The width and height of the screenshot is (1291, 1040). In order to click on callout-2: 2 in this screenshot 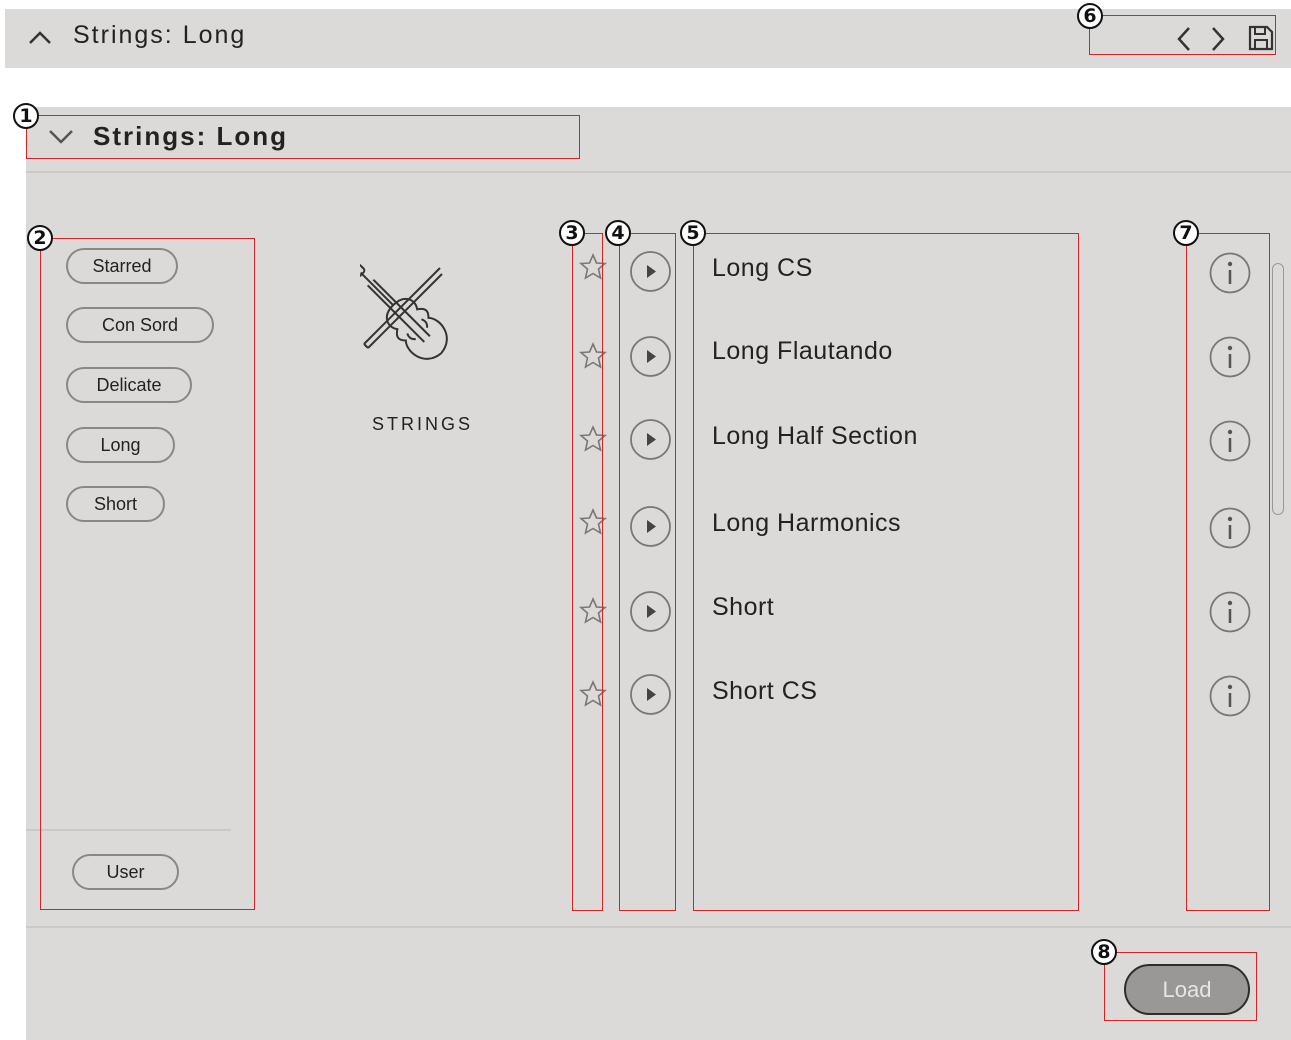, I will do `click(40, 238)`.